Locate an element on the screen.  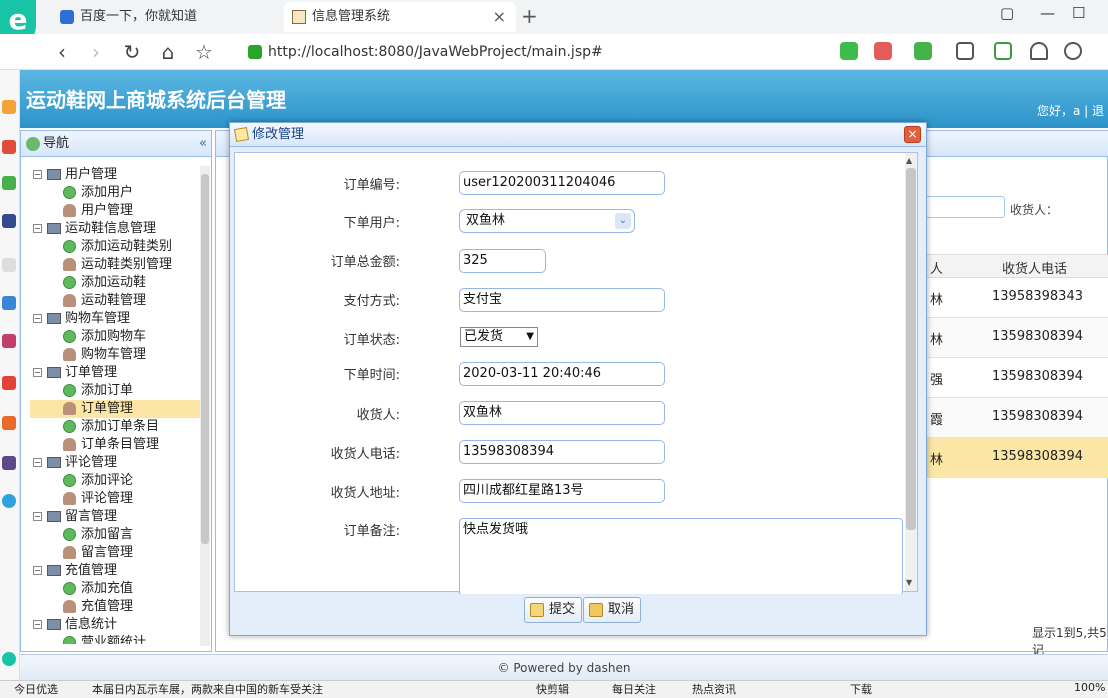
extension-icon is located at coordinates (849, 51).